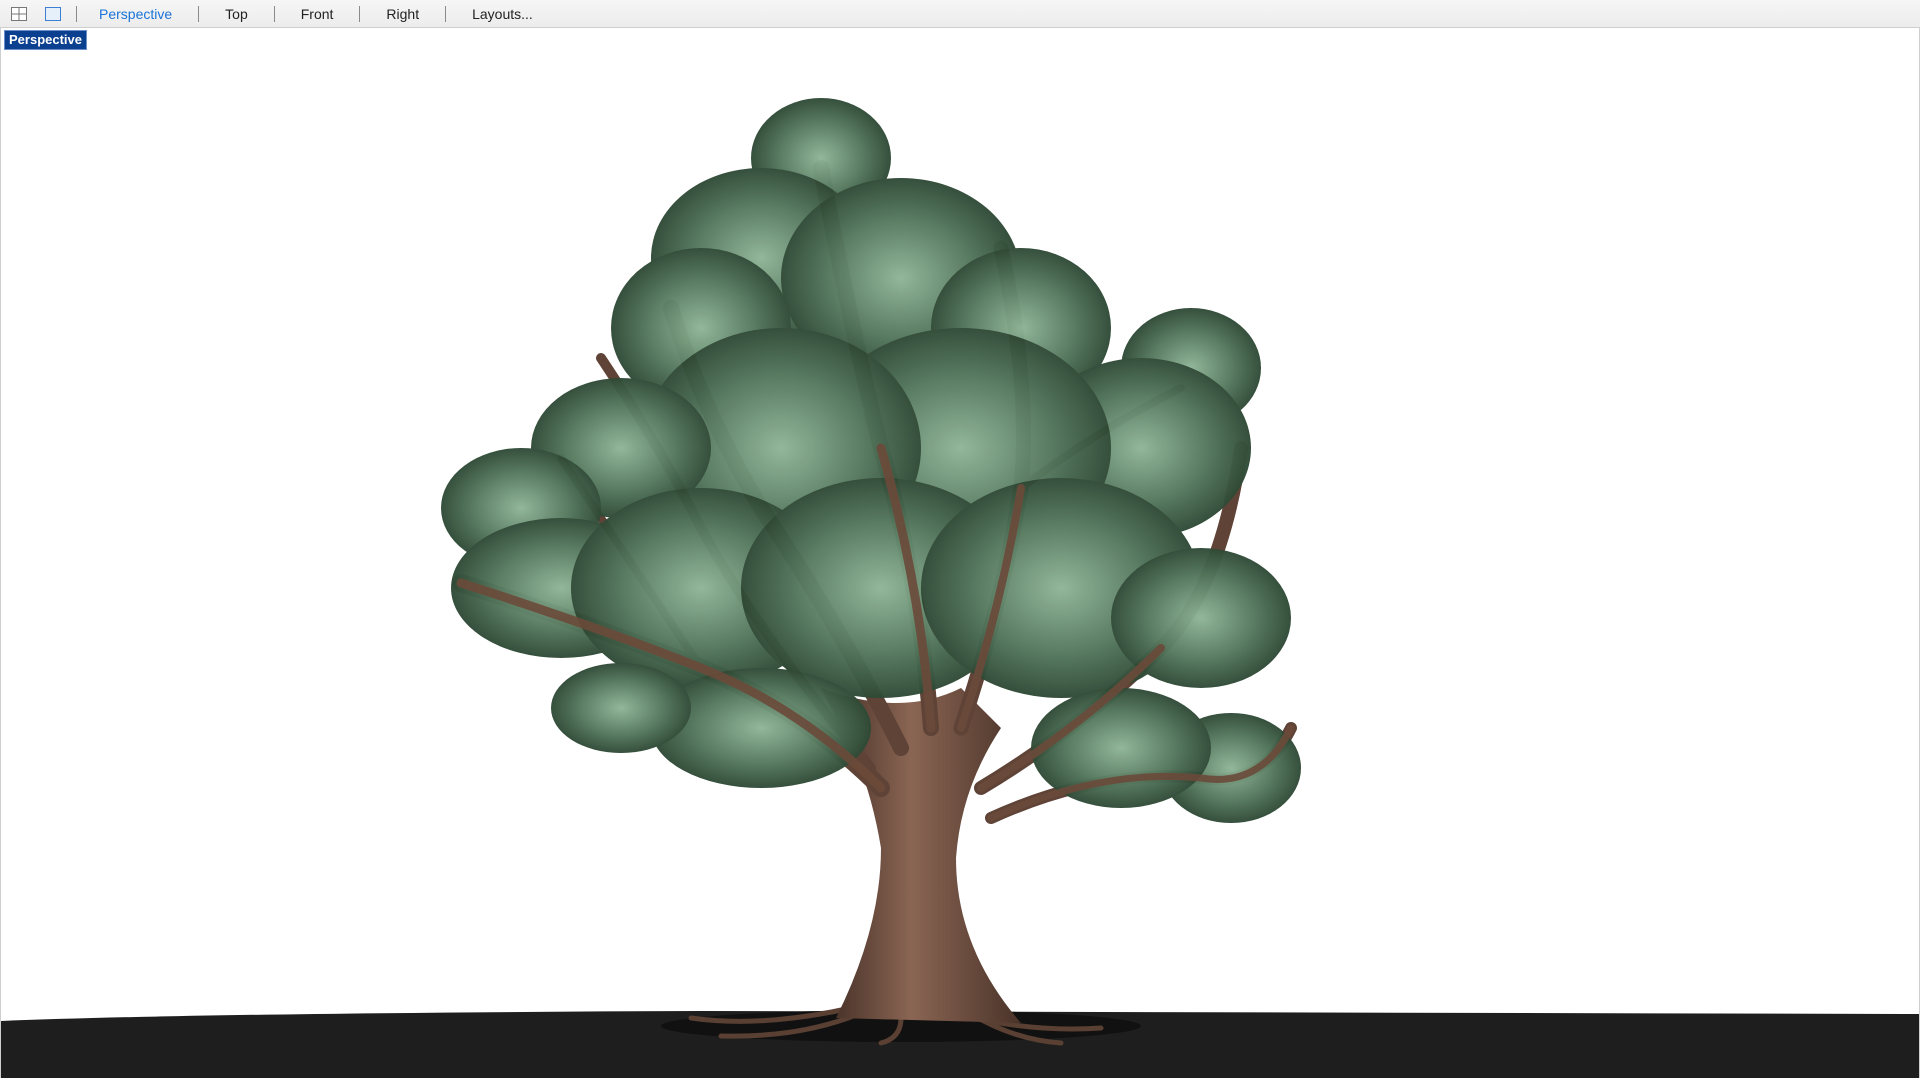 The width and height of the screenshot is (1920, 1080). I want to click on four-viewport-layout-icon, so click(19, 14).